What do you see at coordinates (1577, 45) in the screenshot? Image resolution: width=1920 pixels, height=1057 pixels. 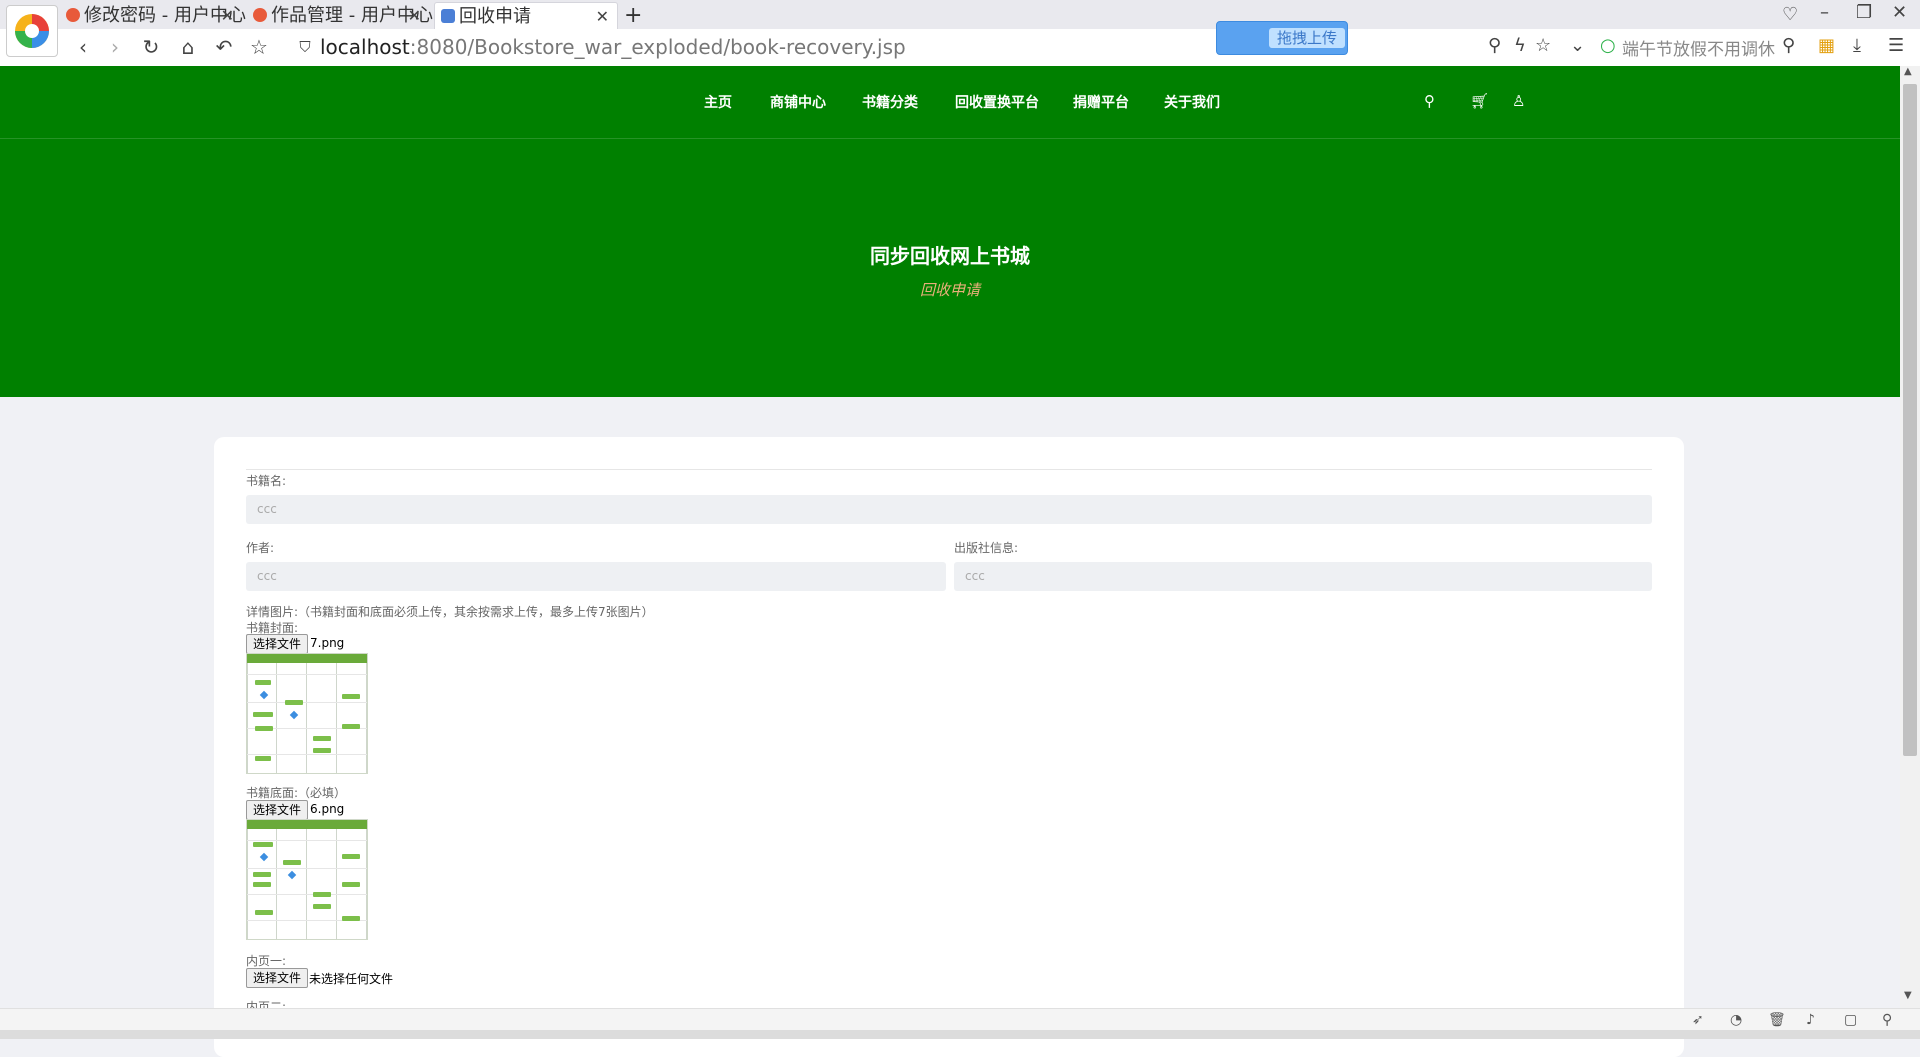 I see `dropdown-chevron-icon: ⌄` at bounding box center [1577, 45].